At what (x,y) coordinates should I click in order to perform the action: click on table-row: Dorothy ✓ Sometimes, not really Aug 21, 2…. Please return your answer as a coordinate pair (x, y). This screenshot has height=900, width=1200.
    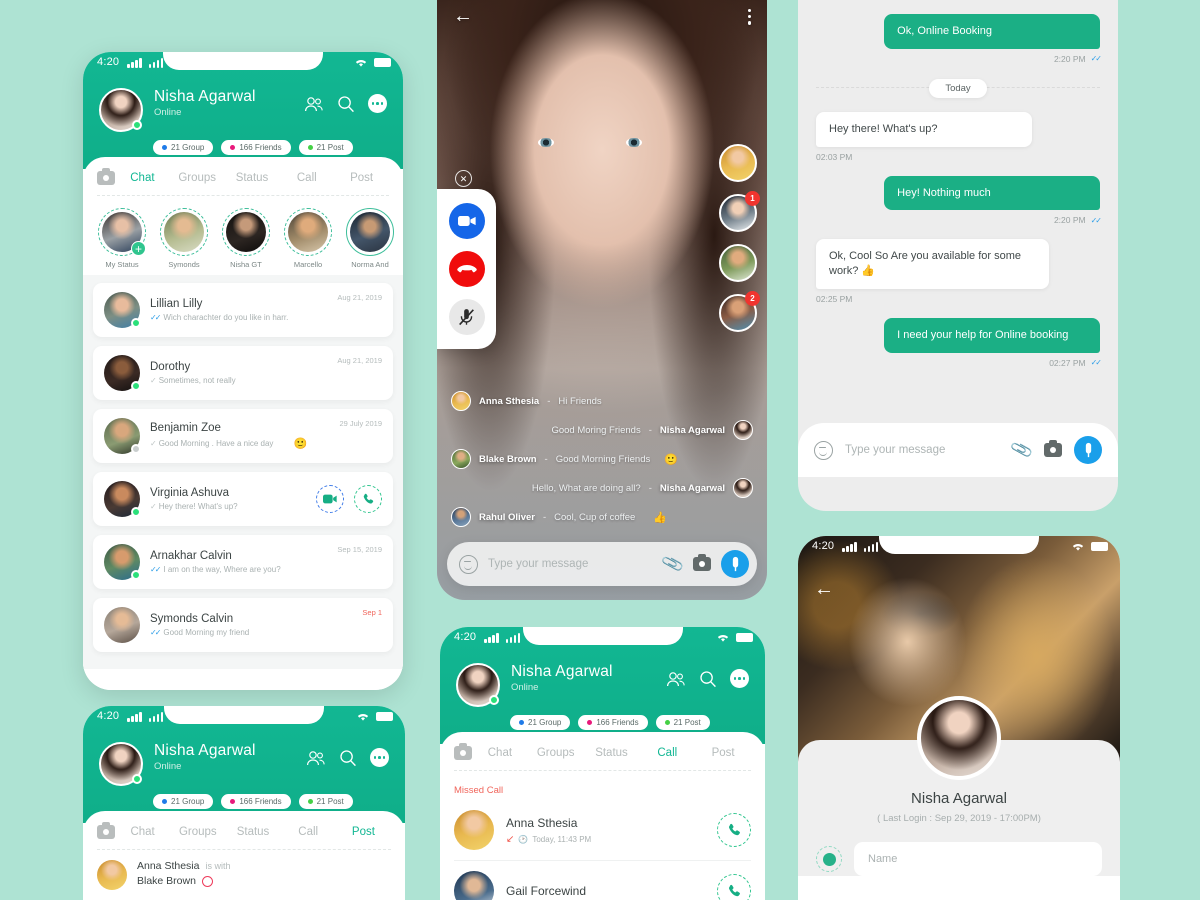
    Looking at the image, I should click on (243, 373).